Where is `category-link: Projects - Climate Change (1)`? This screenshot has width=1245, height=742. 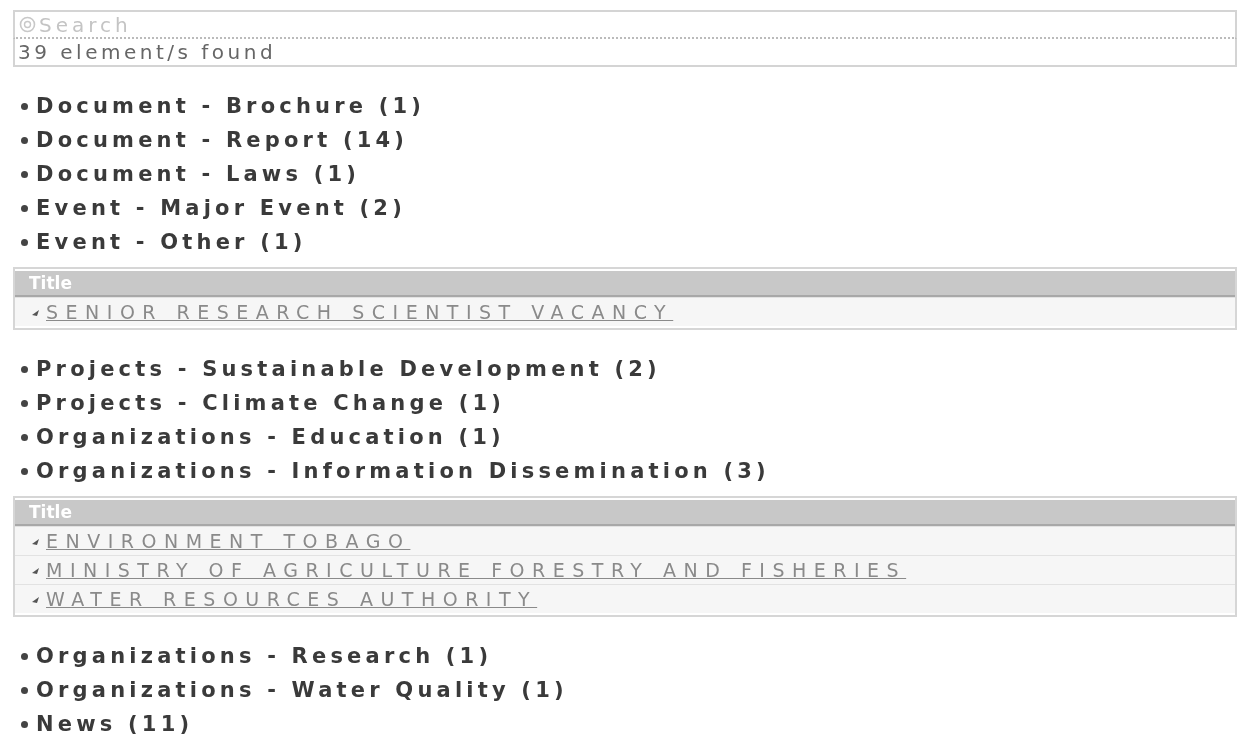 category-link: Projects - Climate Change (1) is located at coordinates (271, 403).